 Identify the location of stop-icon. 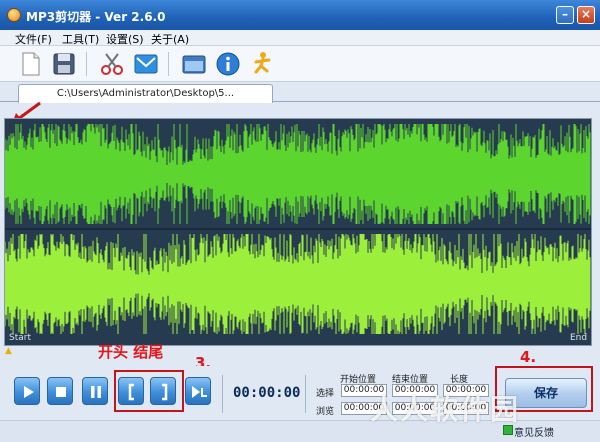
(61, 392).